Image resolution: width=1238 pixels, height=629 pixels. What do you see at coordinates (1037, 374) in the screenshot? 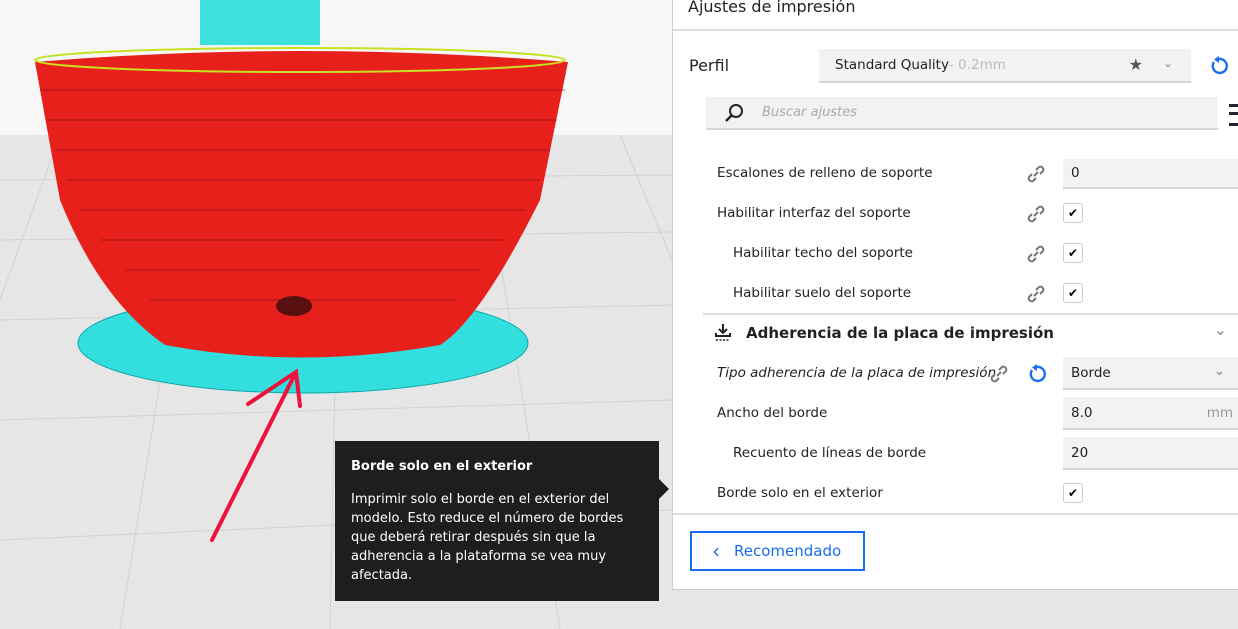
I see `reset-setting-icon` at bounding box center [1037, 374].